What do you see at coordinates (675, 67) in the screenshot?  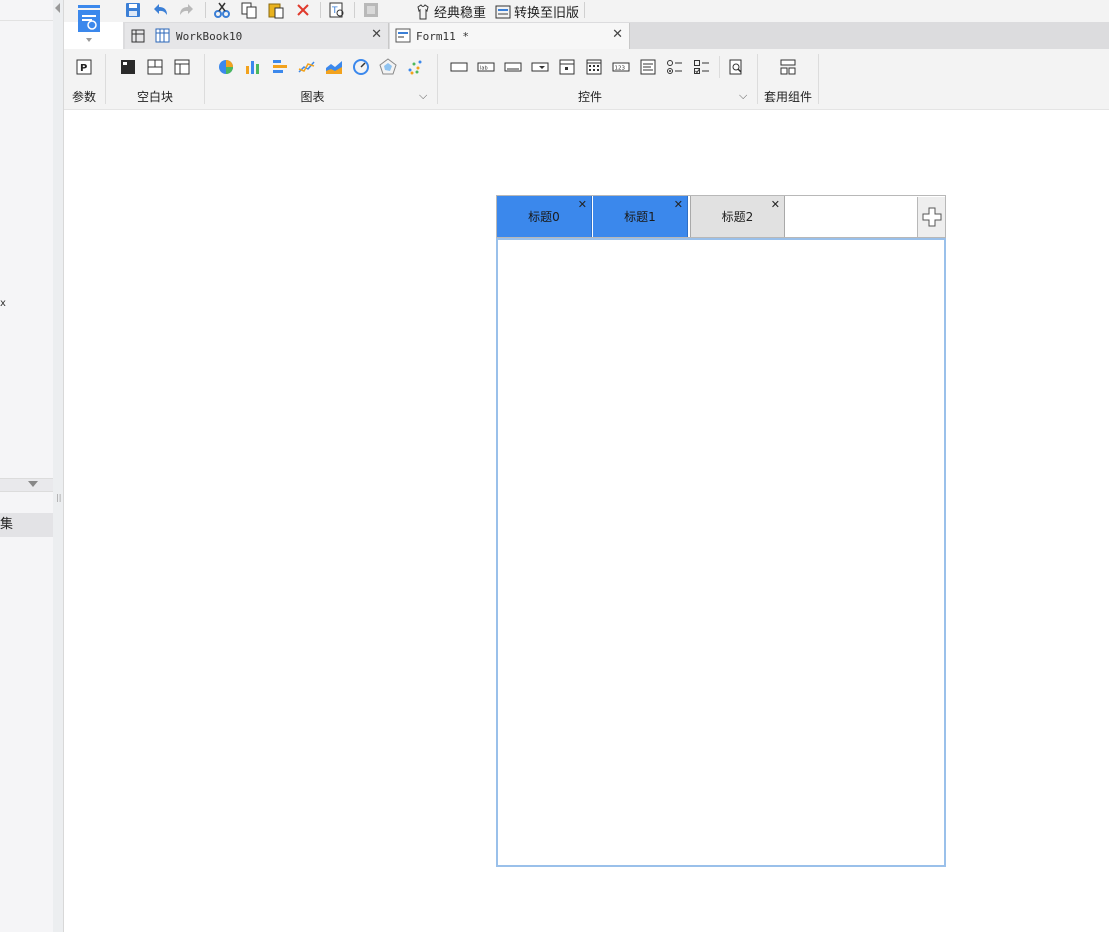 I see `radio-group-widget-icon` at bounding box center [675, 67].